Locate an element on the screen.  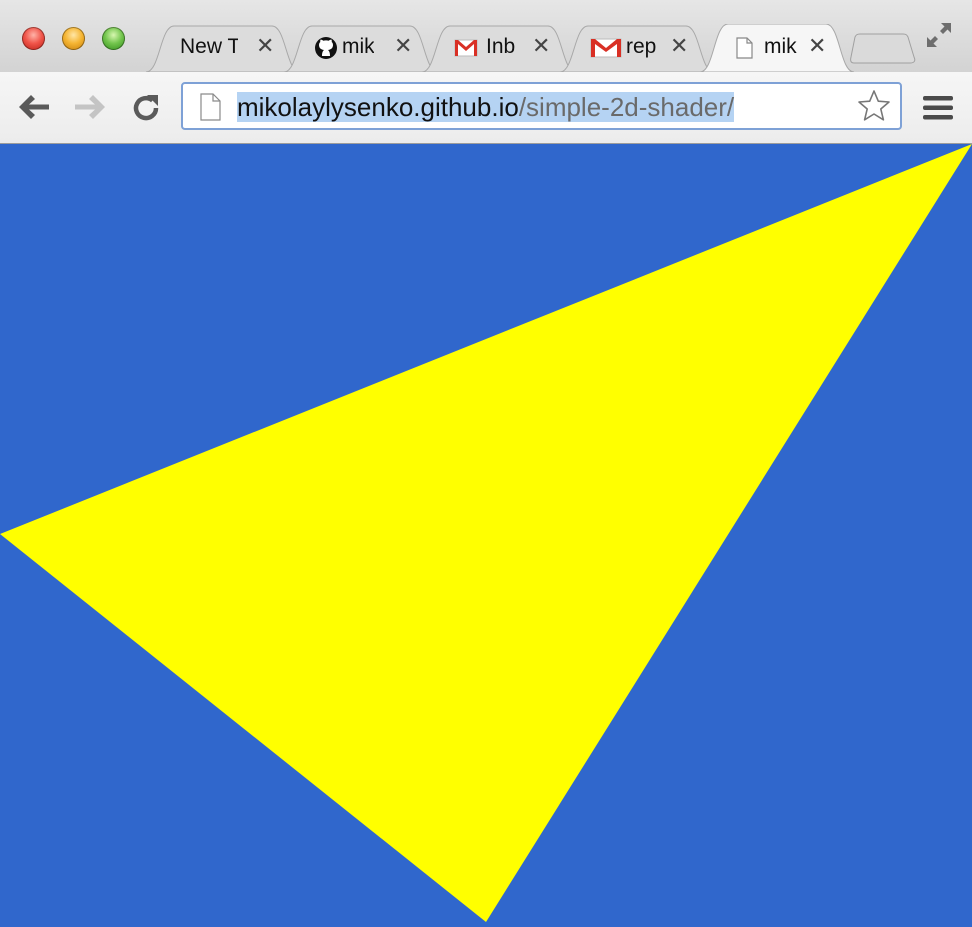
tab-gmail-inbox: Inb ✕ is located at coordinates (499, 48).